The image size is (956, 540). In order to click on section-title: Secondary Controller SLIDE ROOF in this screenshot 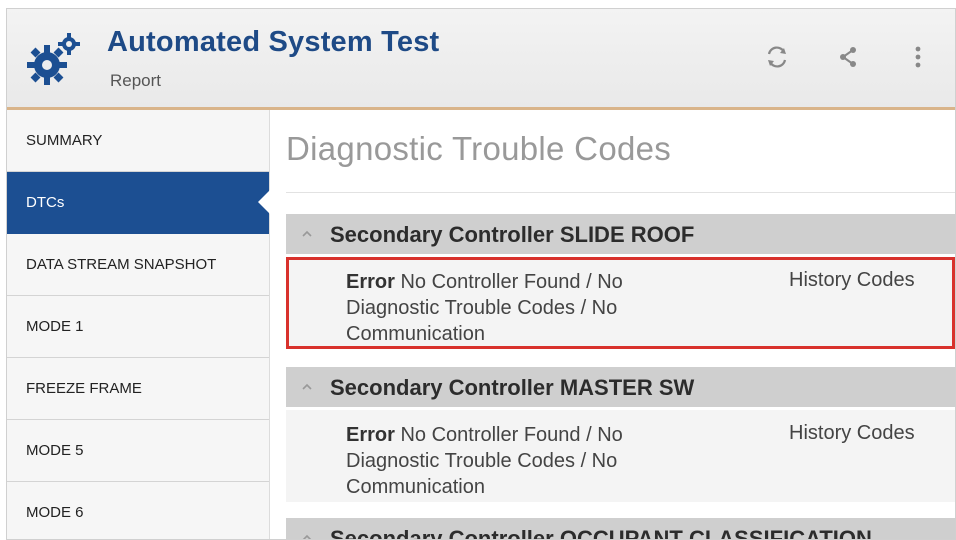, I will do `click(512, 234)`.